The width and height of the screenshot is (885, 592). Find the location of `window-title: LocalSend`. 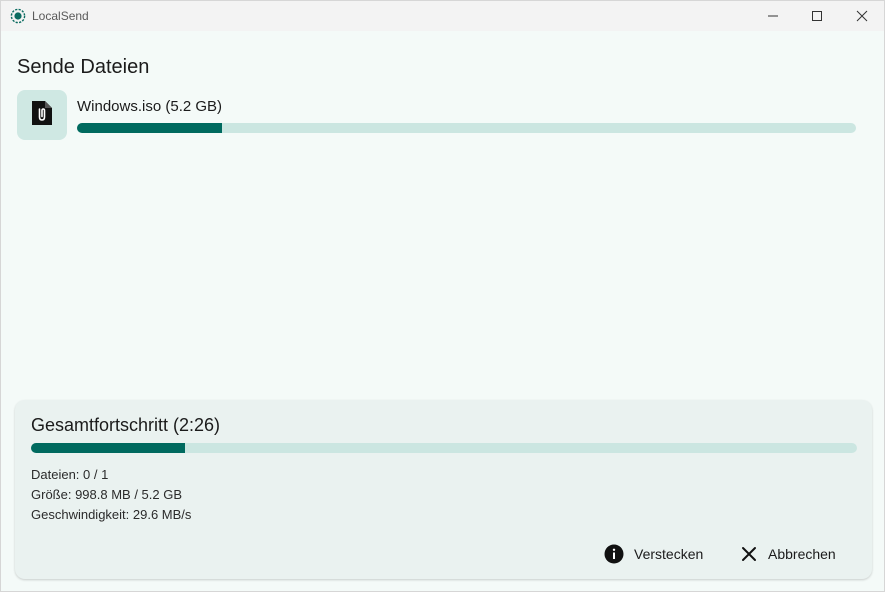

window-title: LocalSend is located at coordinates (60, 16).